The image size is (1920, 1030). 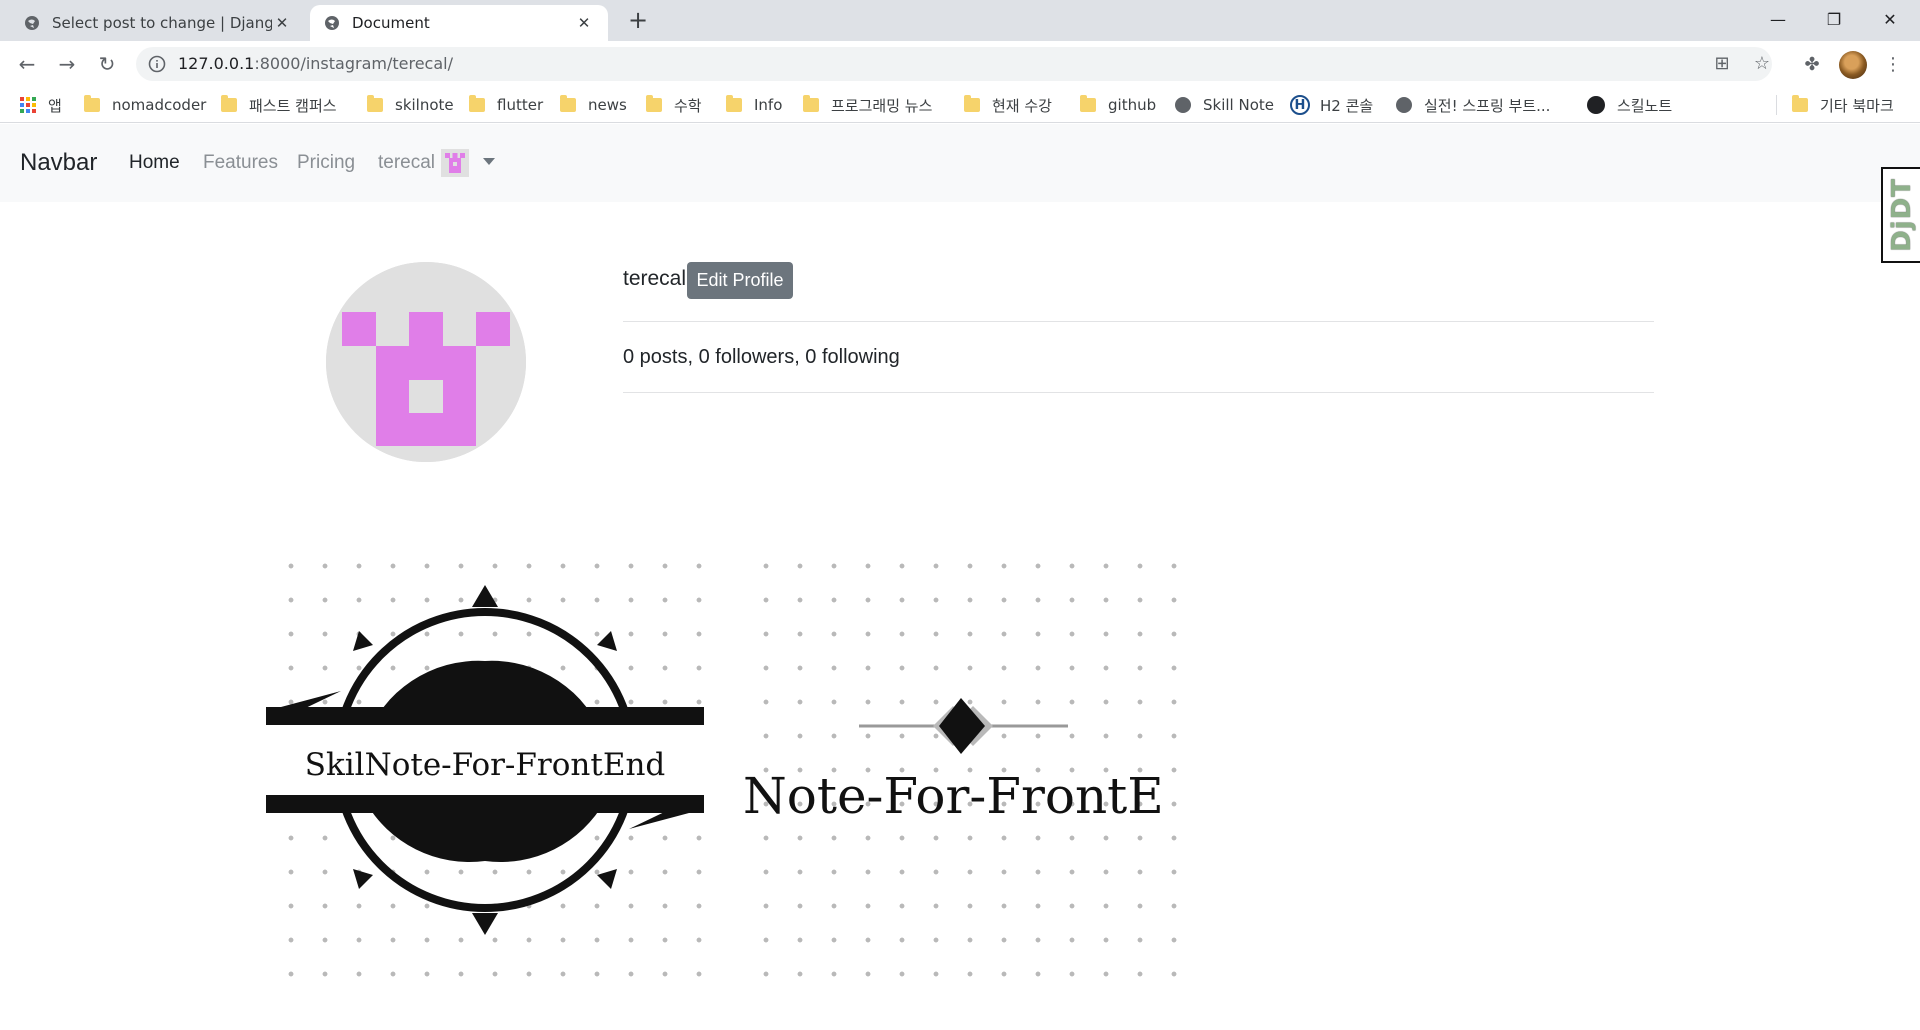 What do you see at coordinates (960, 163) in the screenshot?
I see `site-navbar: Navbar Home Features Pricing terecal` at bounding box center [960, 163].